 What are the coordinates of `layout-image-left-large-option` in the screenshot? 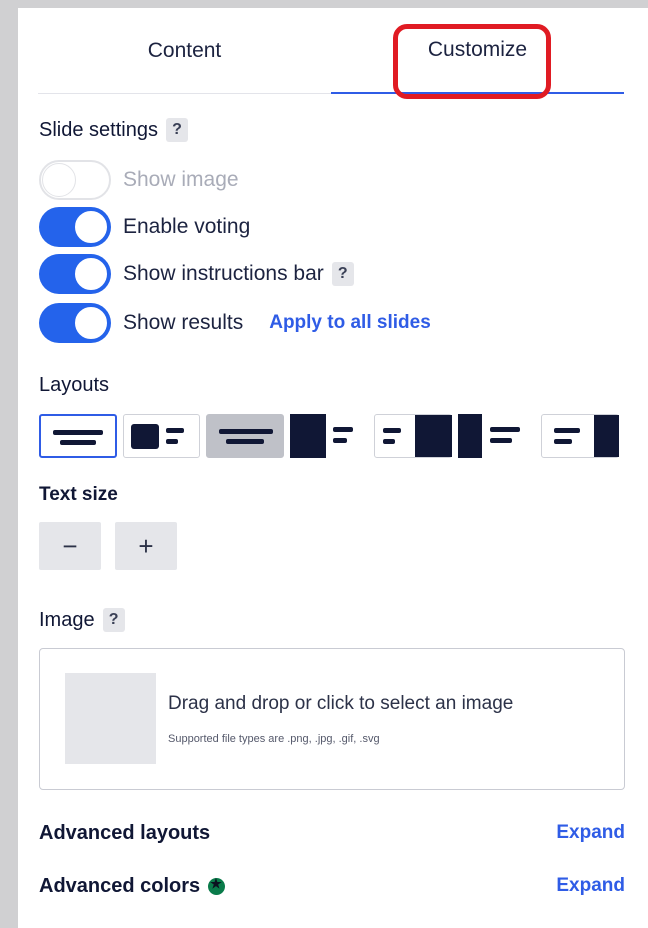 It's located at (329, 436).